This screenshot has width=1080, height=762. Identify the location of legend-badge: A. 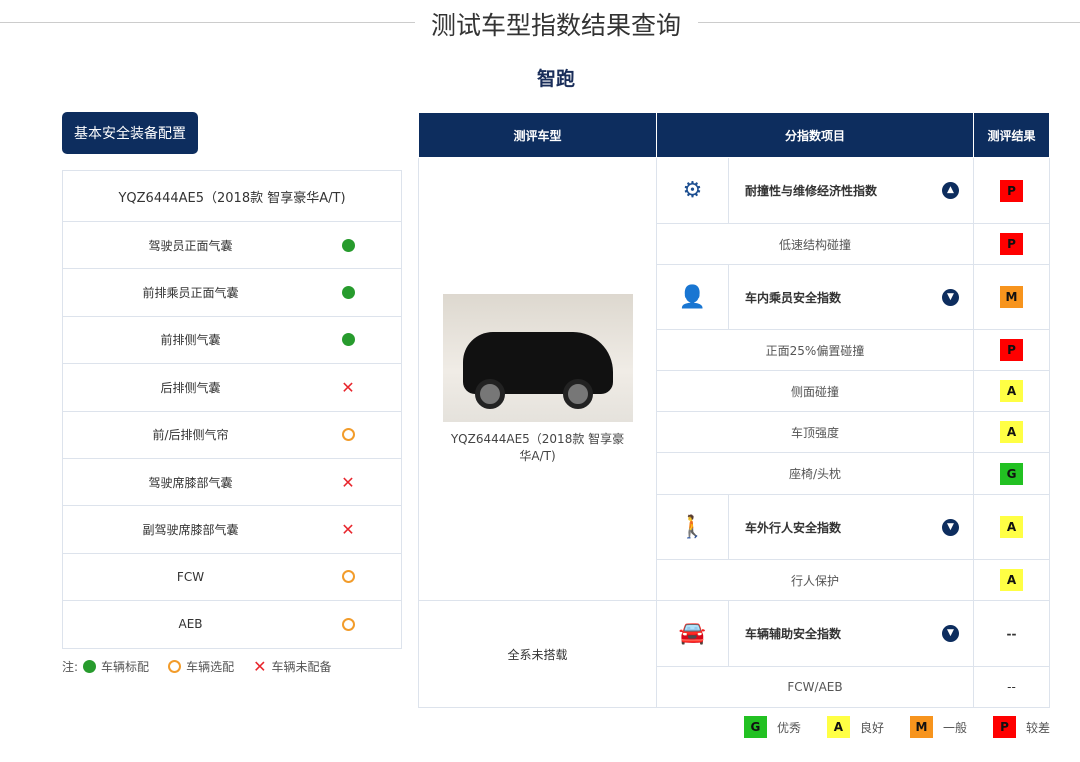
(838, 727).